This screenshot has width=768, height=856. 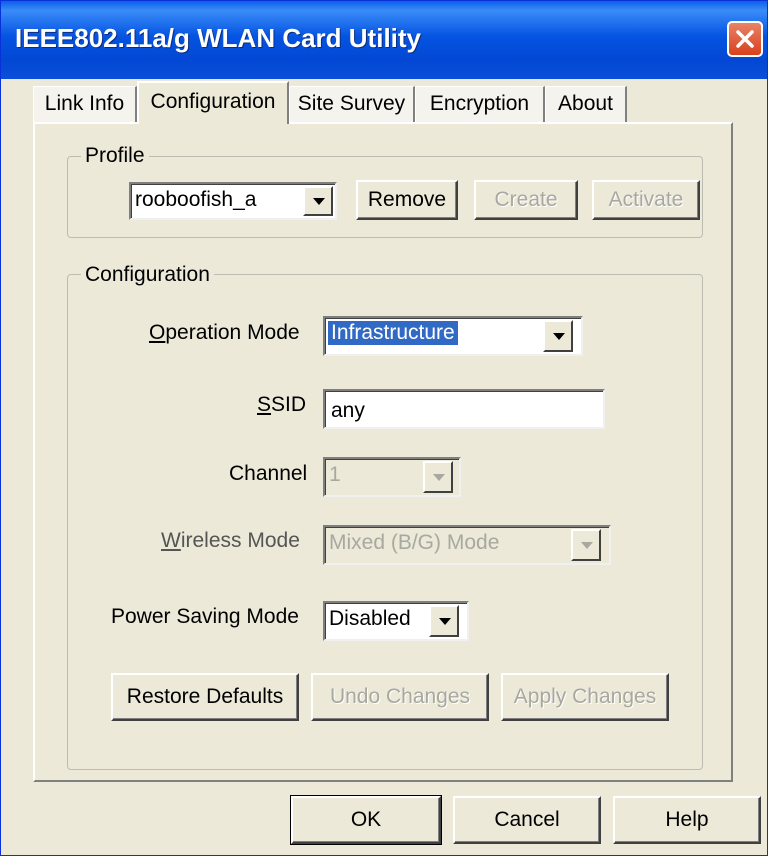 I want to click on ssid-input: any, so click(x=464, y=409).